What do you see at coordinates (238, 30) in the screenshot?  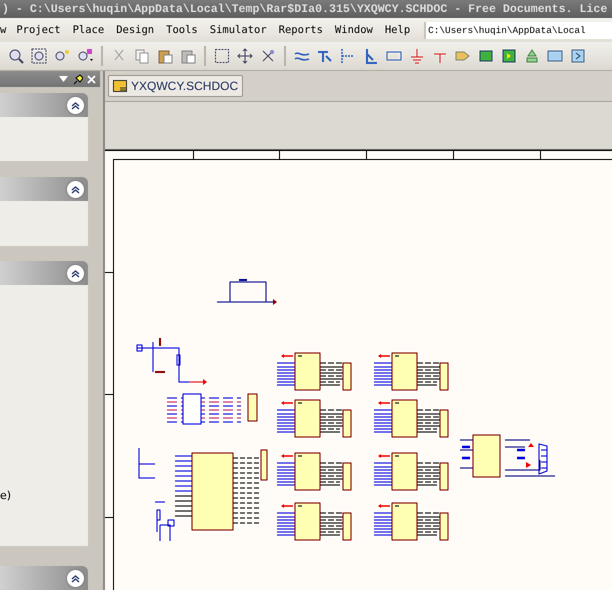 I see `menu-item: Simulator` at bounding box center [238, 30].